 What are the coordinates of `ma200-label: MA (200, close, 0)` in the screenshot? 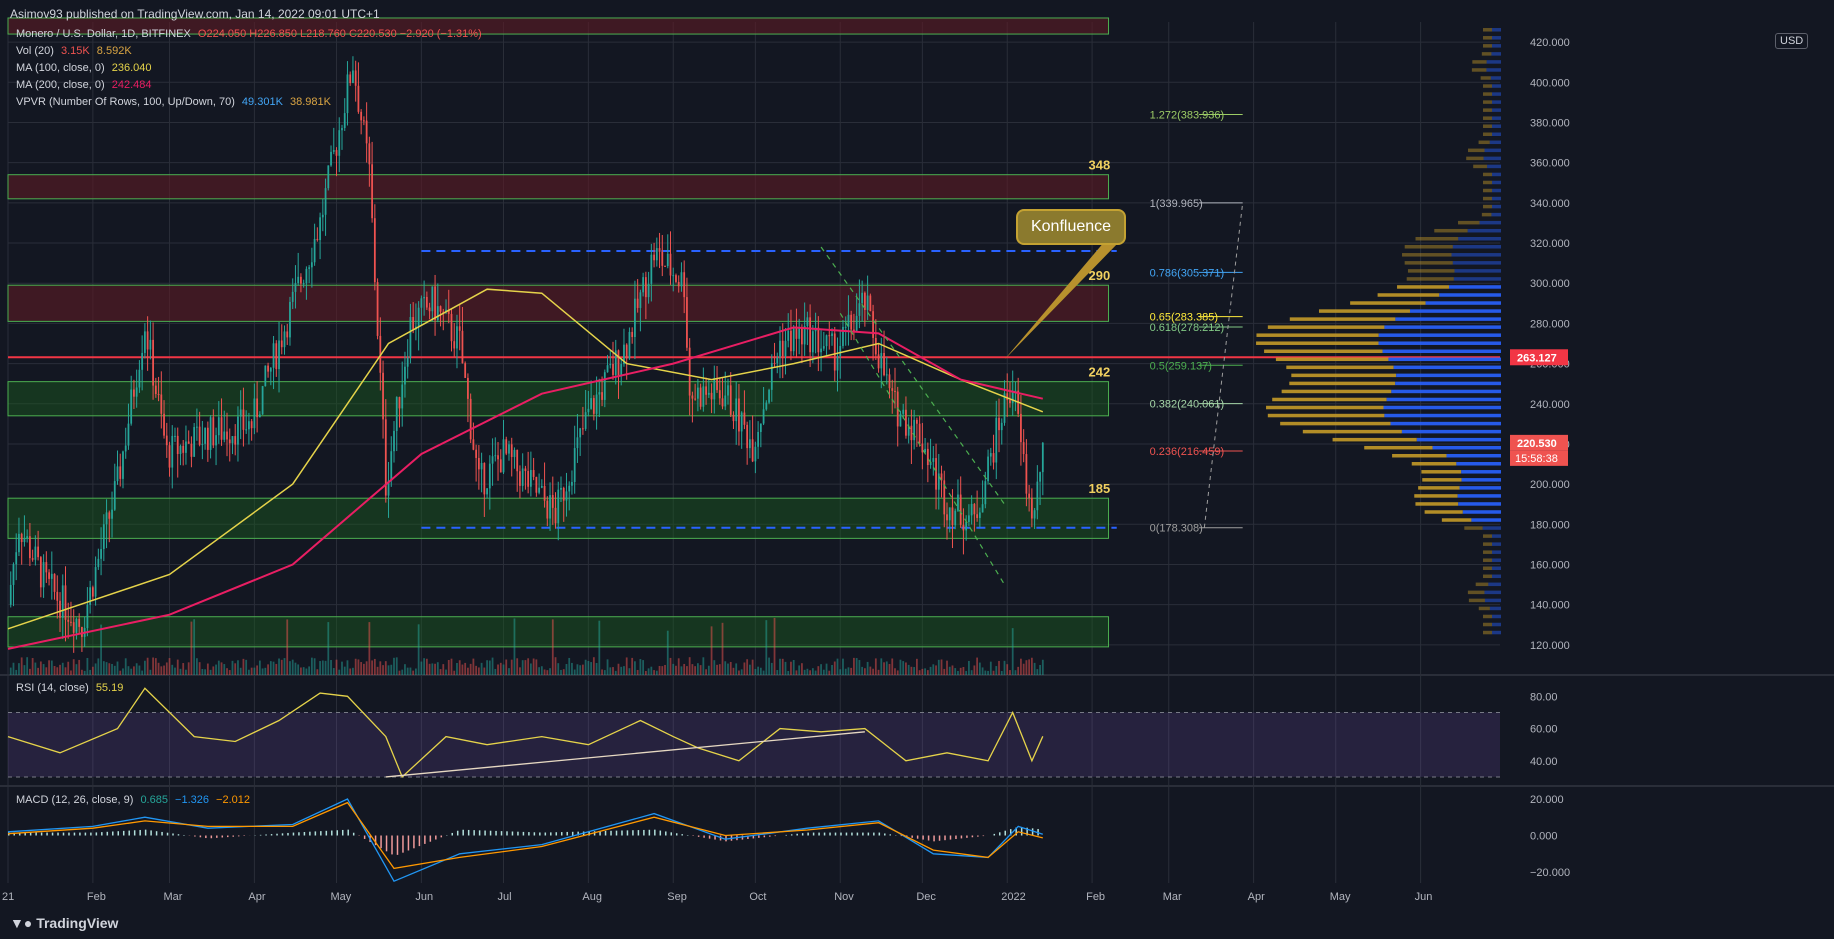 It's located at (60, 85).